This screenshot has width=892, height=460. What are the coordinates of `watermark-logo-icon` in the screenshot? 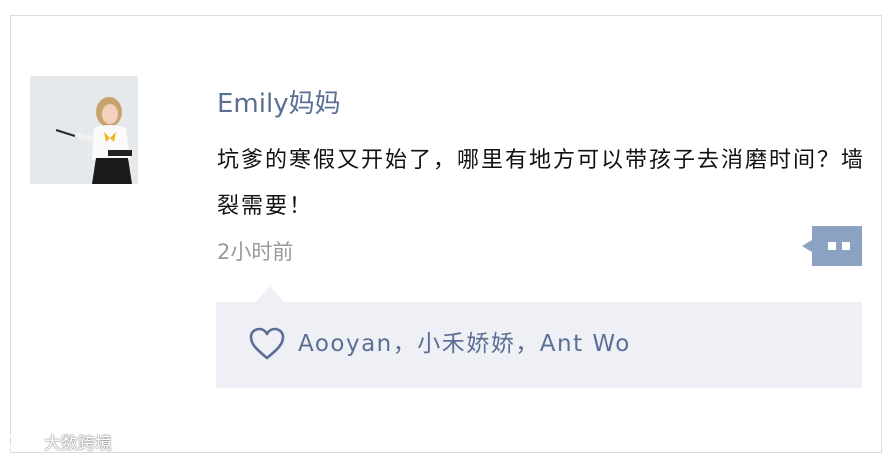 It's located at (23, 441).